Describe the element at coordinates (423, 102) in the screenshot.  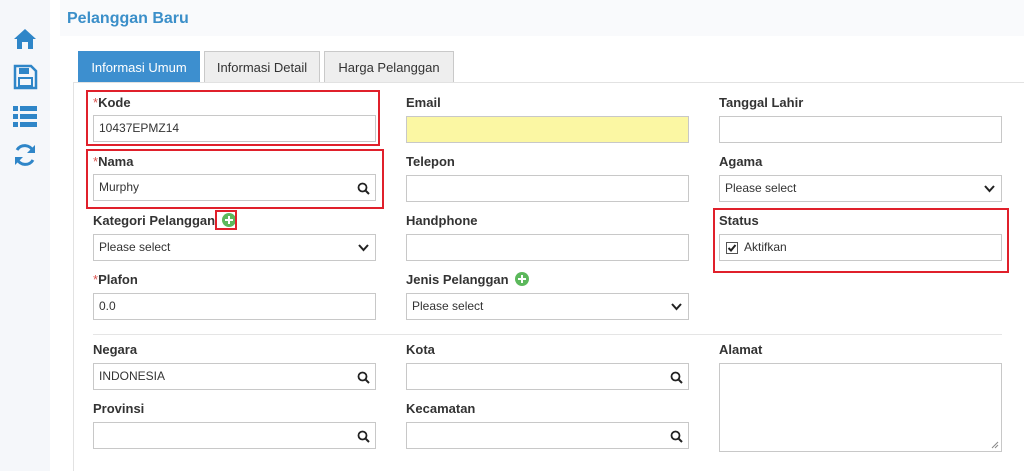
I see `email-label: Email` at that location.